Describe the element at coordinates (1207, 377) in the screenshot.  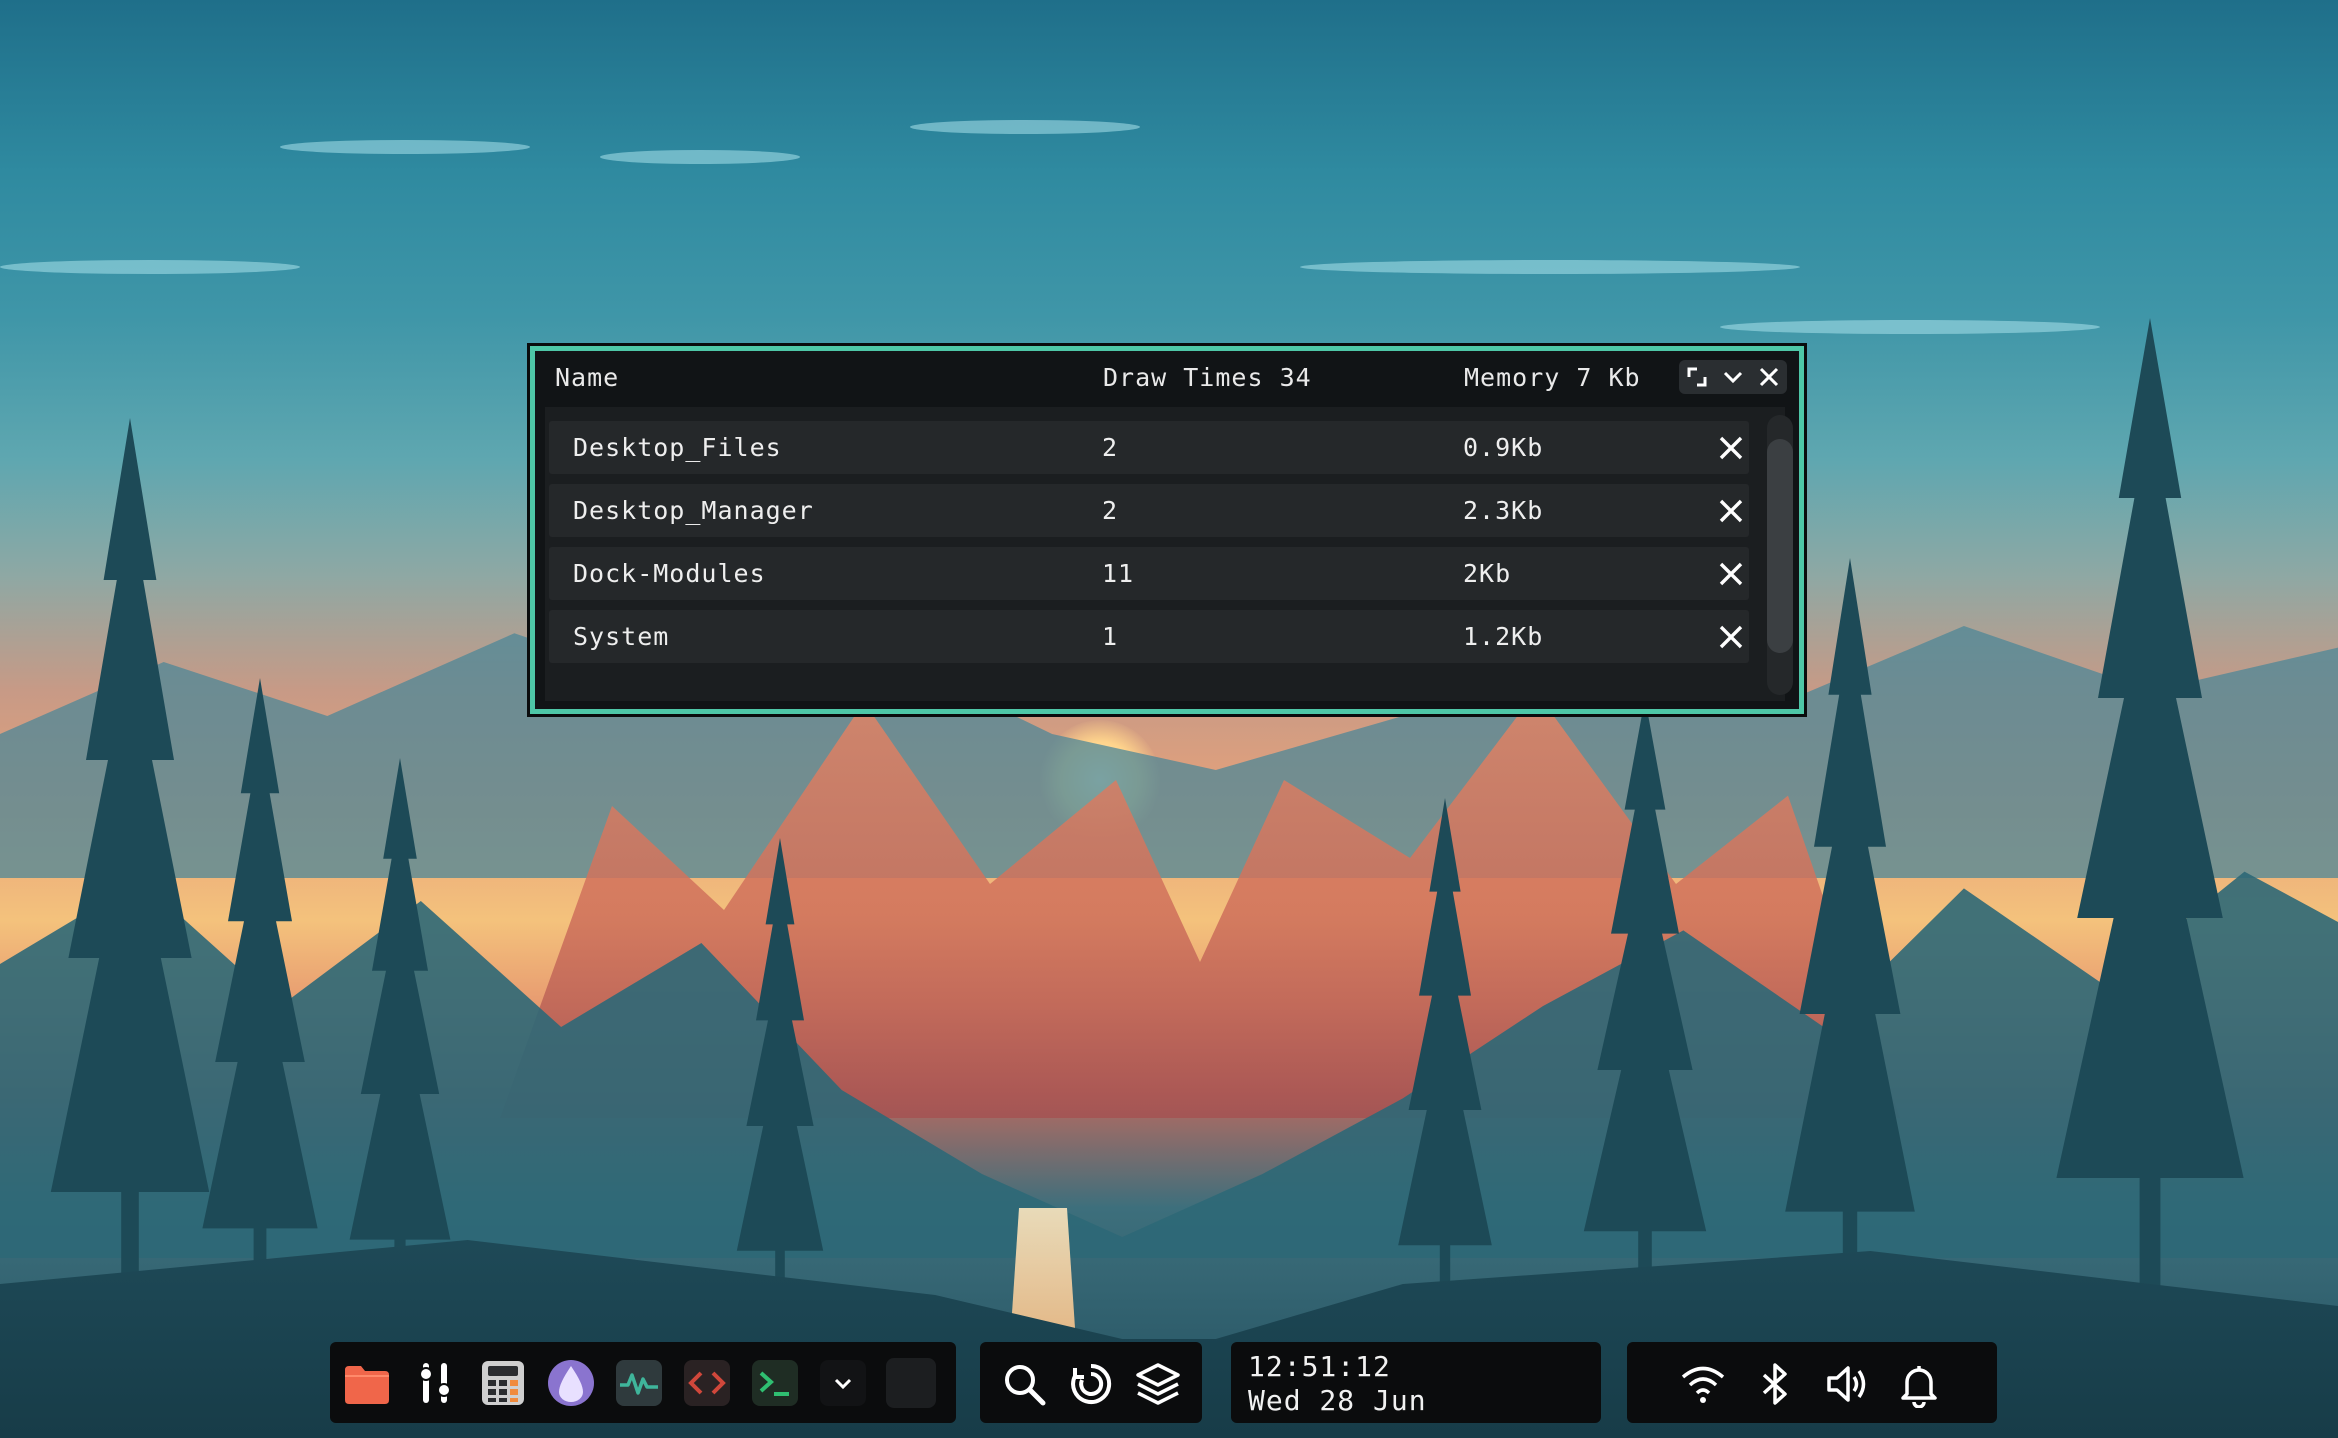
I see `column-header-draw-times: Draw Times 34` at that location.